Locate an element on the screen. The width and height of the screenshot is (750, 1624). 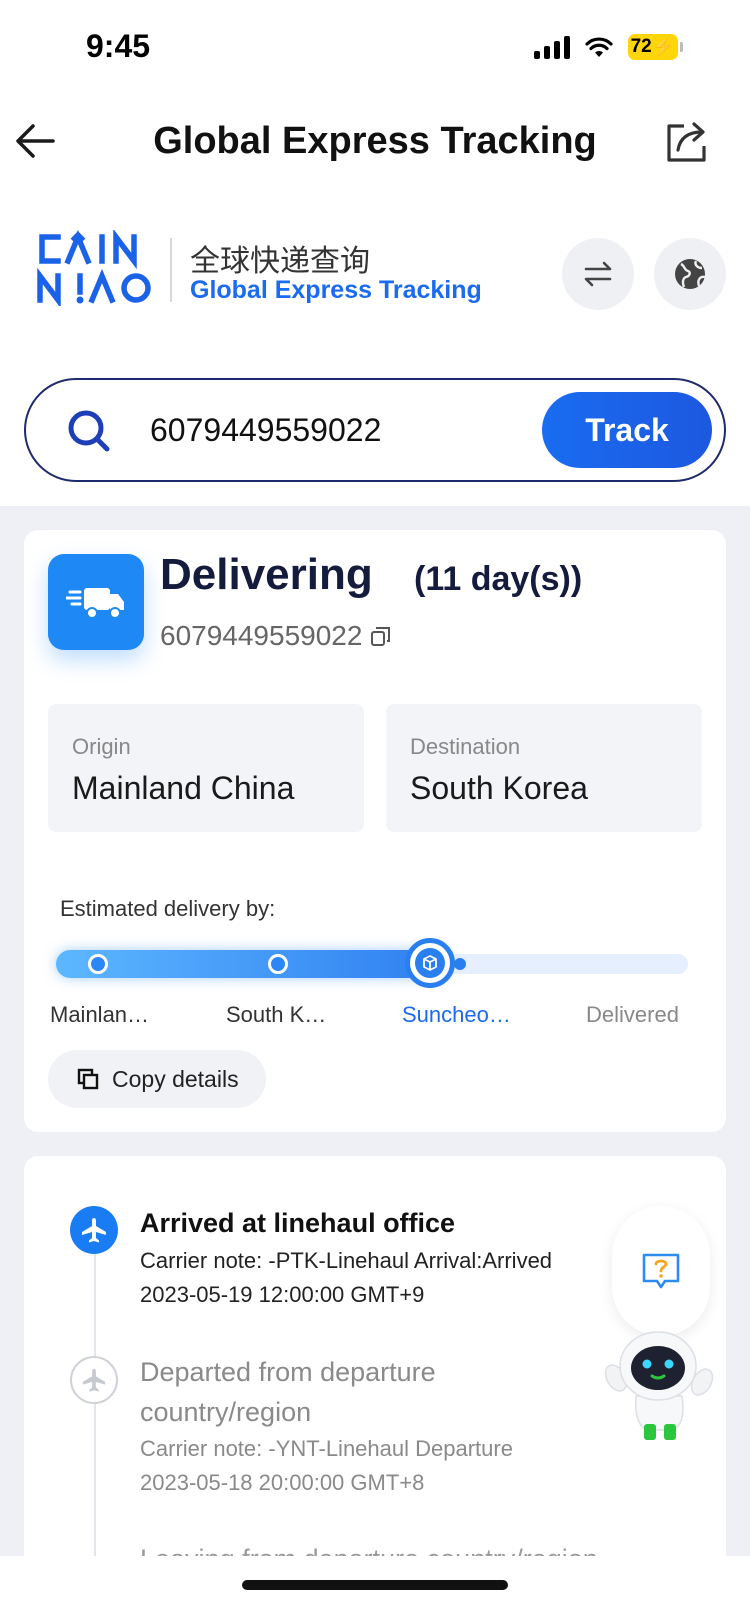
shipment-progress-bar is located at coordinates (380, 964).